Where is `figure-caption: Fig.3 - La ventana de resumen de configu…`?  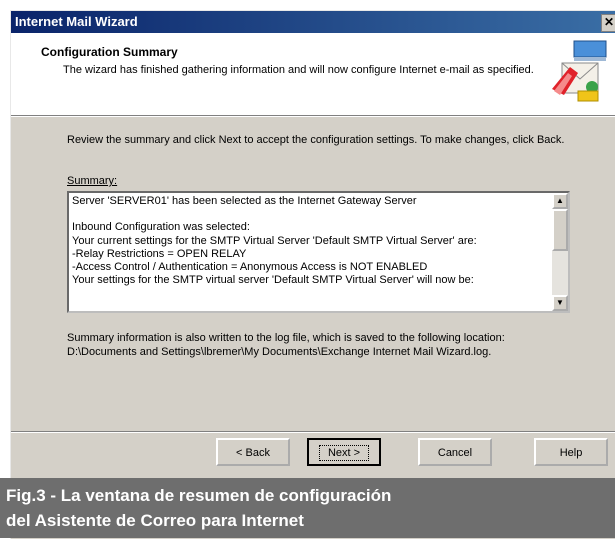 figure-caption: Fig.3 - La ventana de resumen de configu… is located at coordinates (307, 508).